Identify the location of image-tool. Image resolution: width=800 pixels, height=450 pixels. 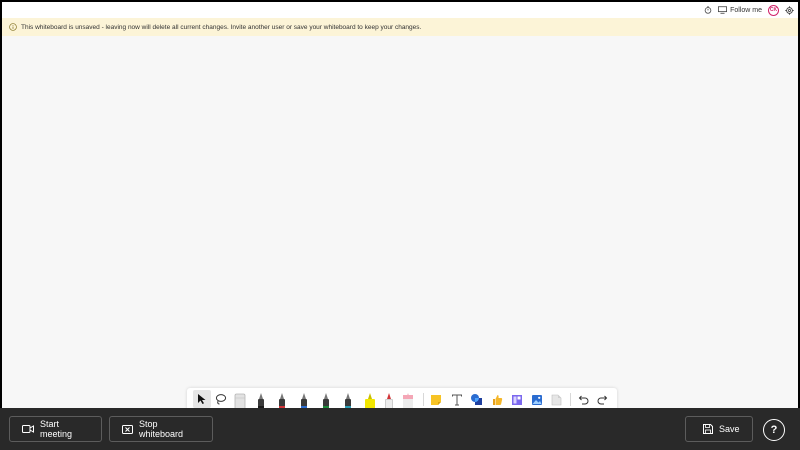
(537, 400).